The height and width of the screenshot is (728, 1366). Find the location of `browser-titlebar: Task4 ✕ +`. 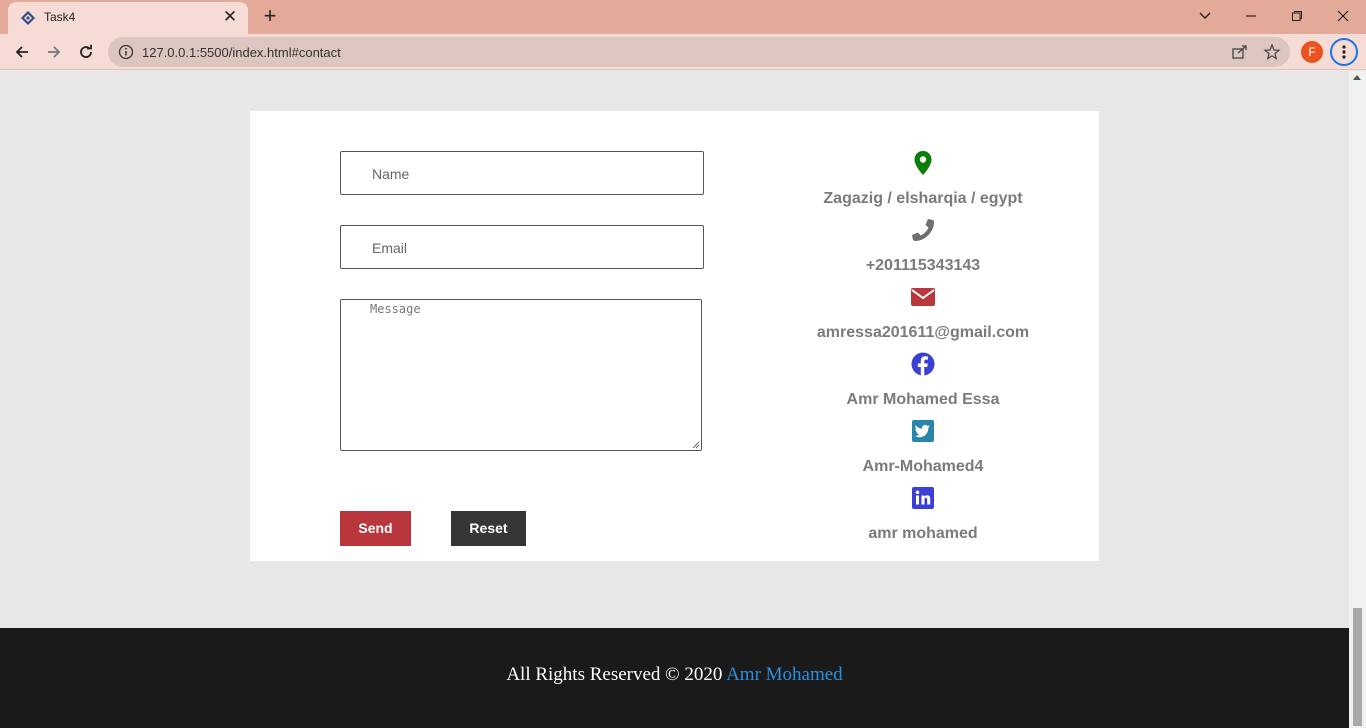

browser-titlebar: Task4 ✕ + is located at coordinates (683, 17).